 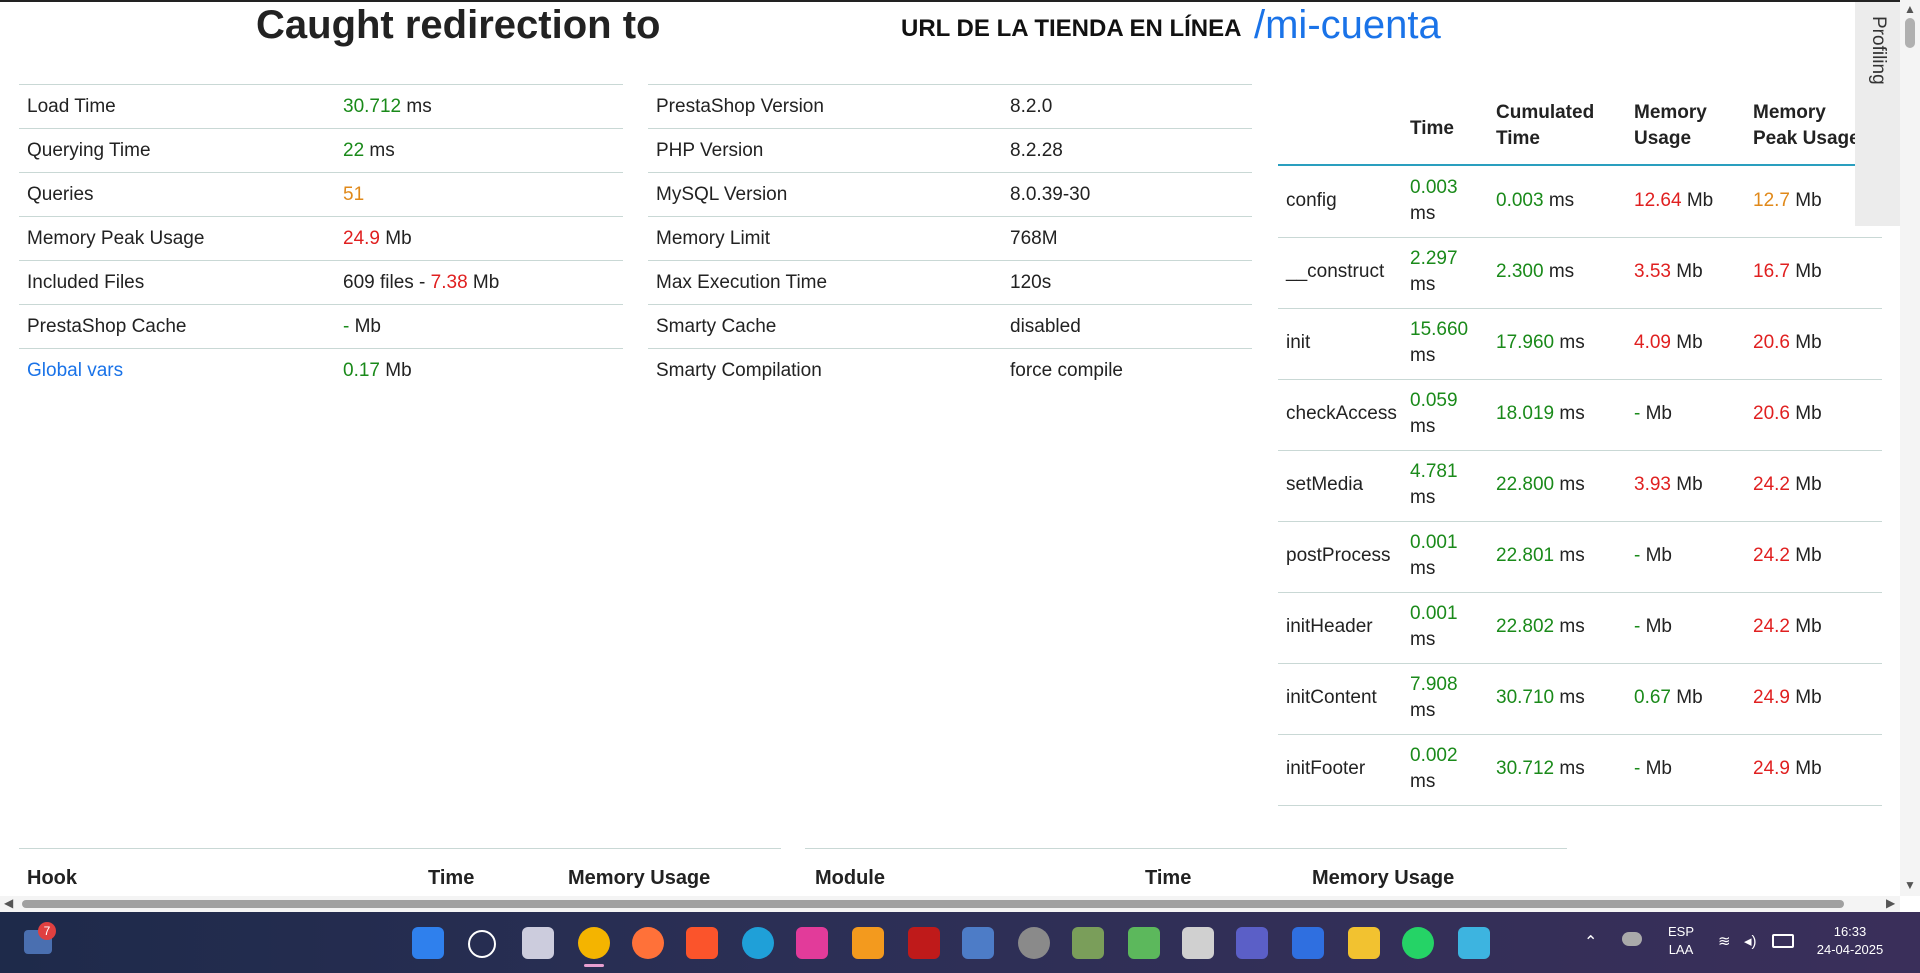 What do you see at coordinates (1545, 126) in the screenshot?
I see `cumulated-time-header: Cumulated Time` at bounding box center [1545, 126].